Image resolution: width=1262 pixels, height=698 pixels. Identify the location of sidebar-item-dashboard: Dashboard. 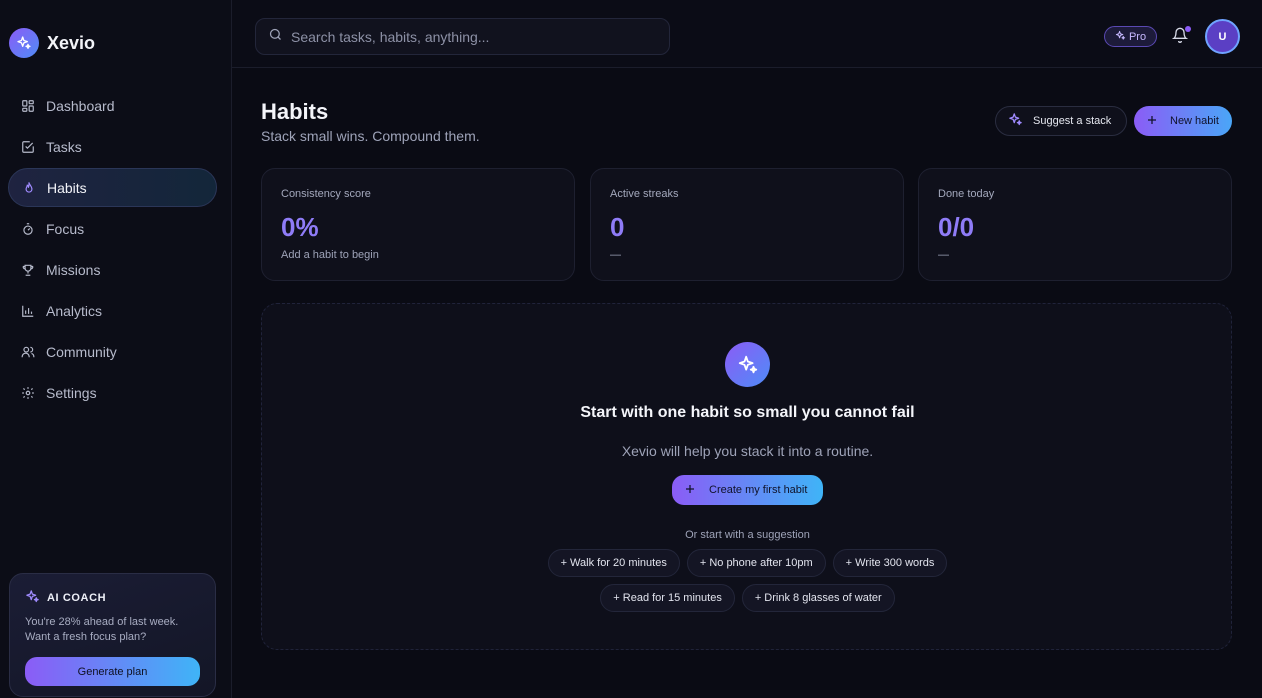
(112, 105).